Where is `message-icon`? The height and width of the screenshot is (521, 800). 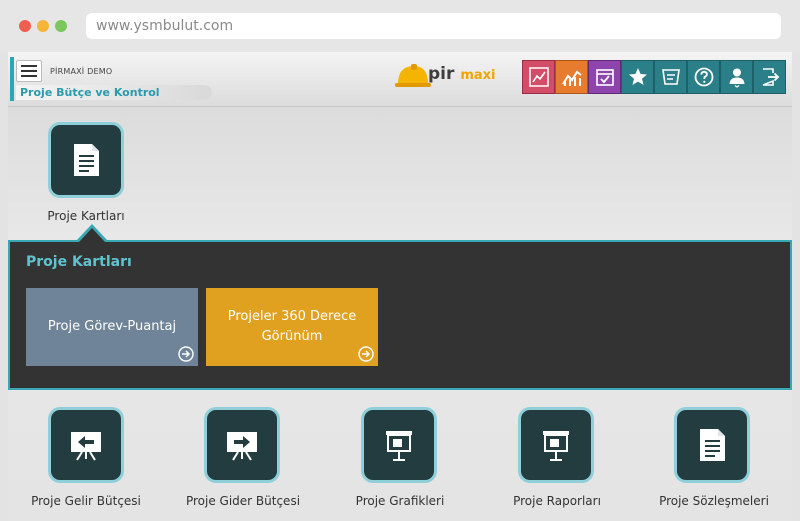 message-icon is located at coordinates (670, 77).